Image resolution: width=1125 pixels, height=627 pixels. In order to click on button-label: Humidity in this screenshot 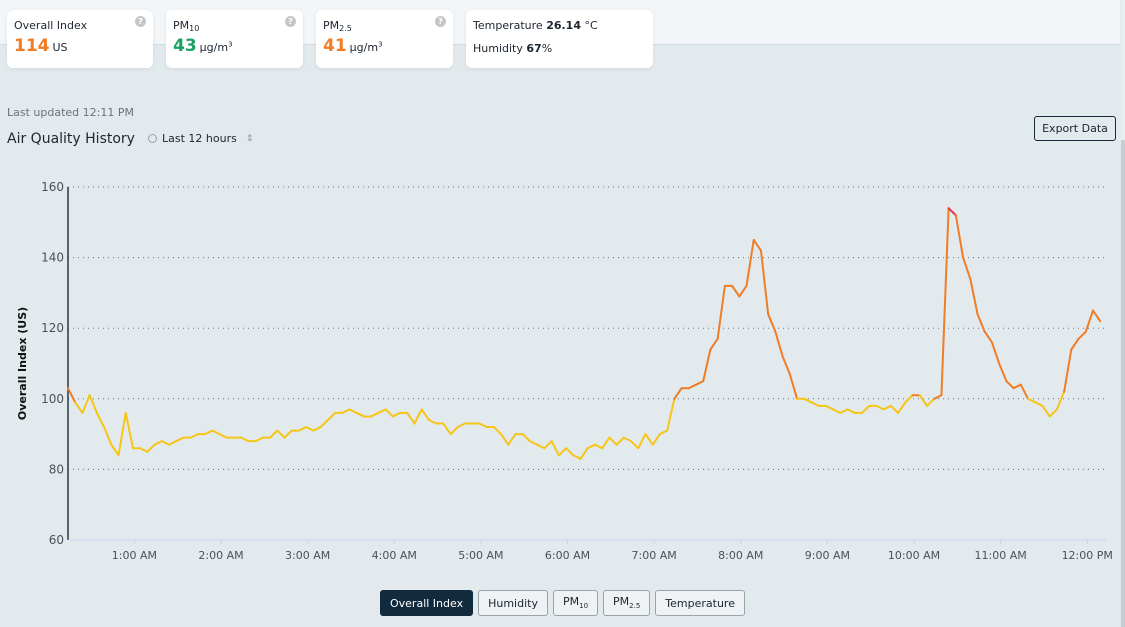, I will do `click(513, 603)`.